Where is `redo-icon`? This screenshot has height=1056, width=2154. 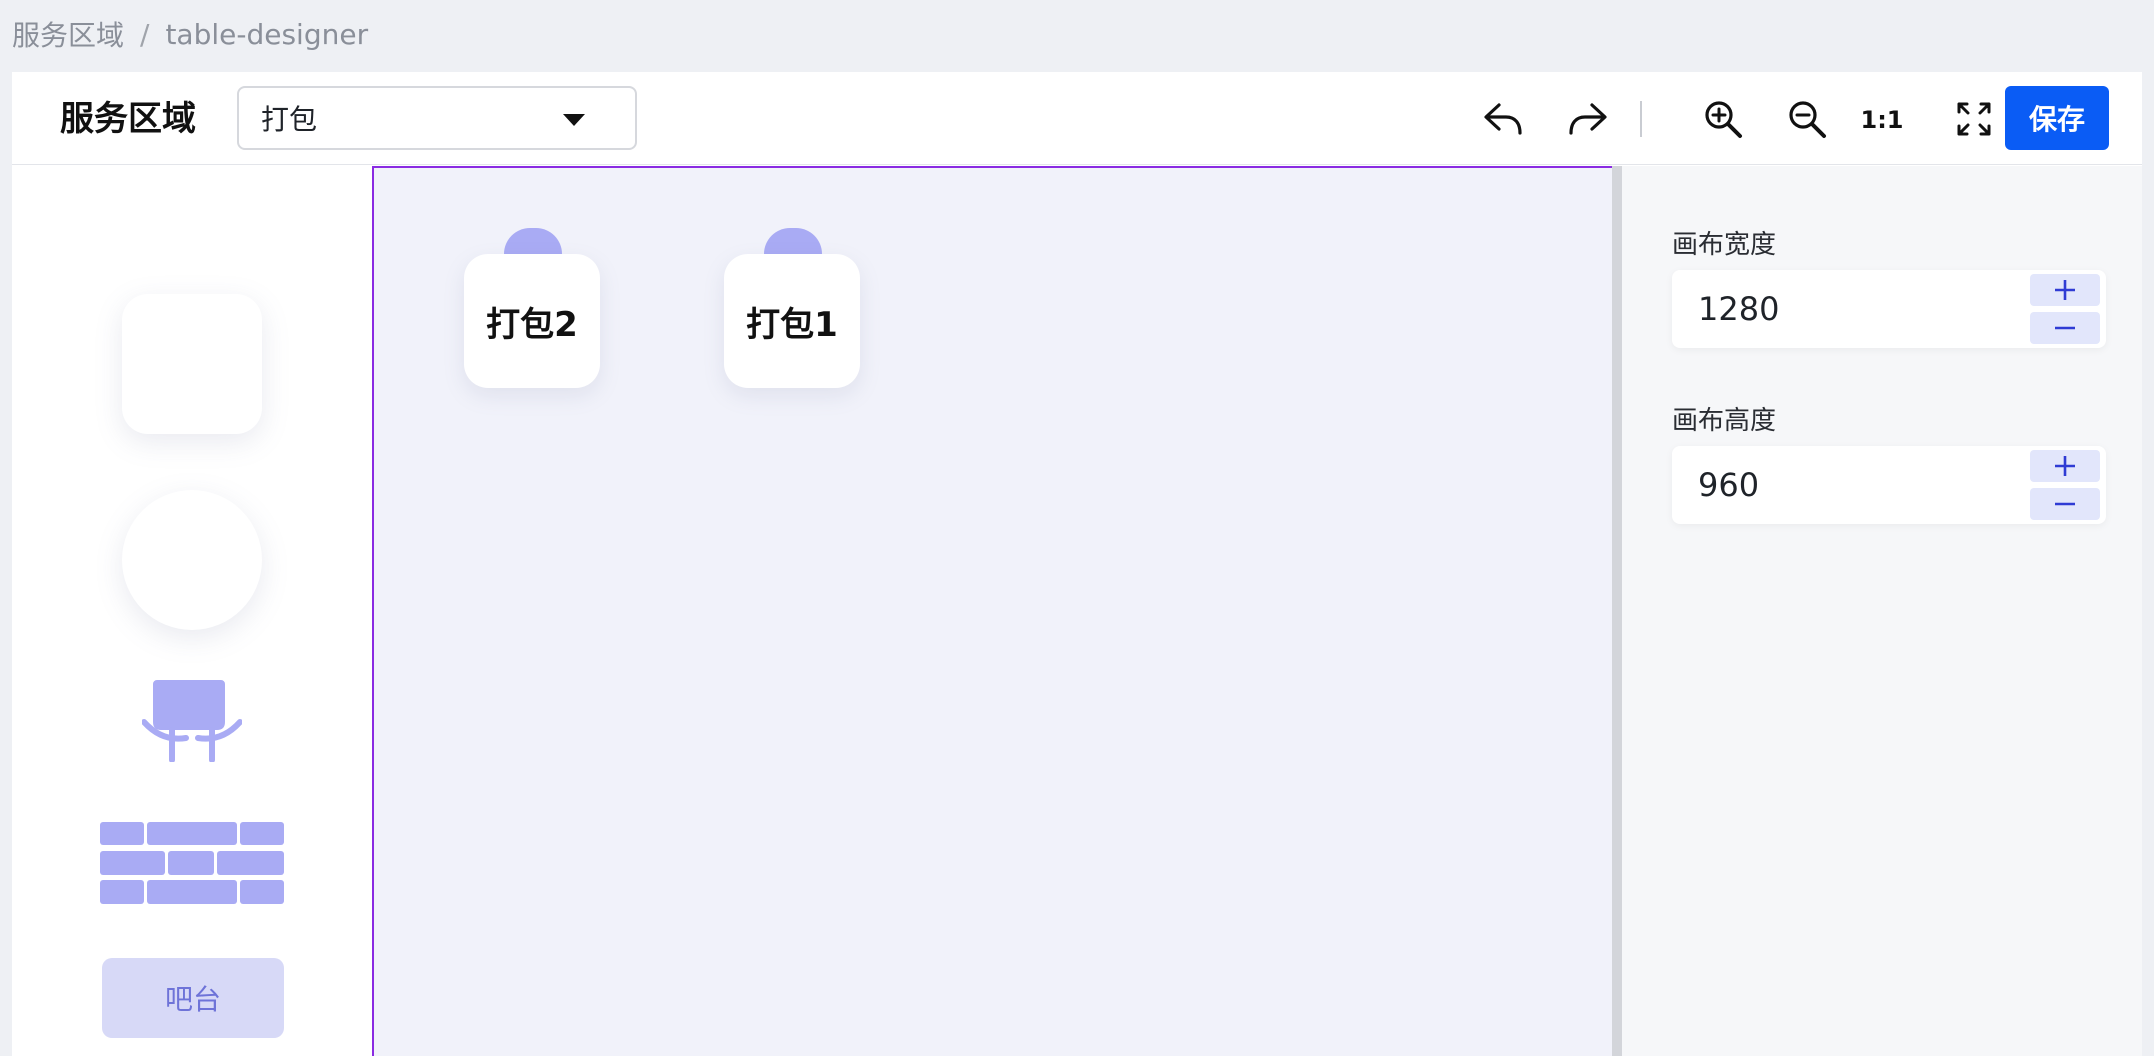 redo-icon is located at coordinates (1588, 119).